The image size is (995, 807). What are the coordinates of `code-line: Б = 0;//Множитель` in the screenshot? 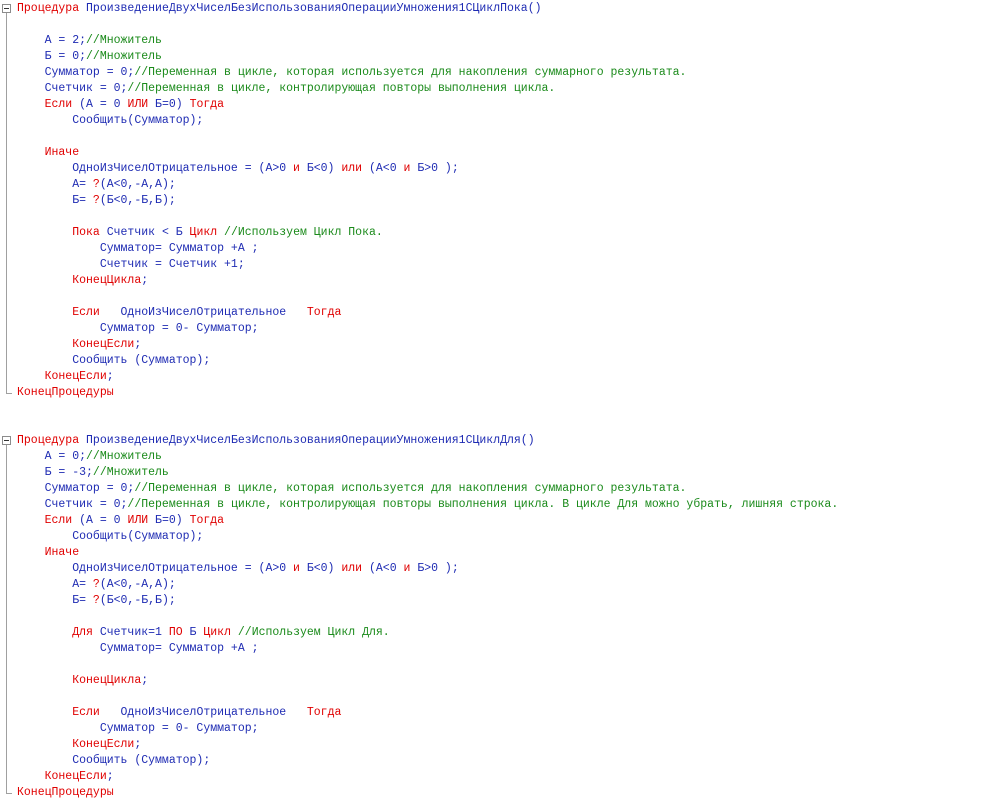 It's located at (89, 57).